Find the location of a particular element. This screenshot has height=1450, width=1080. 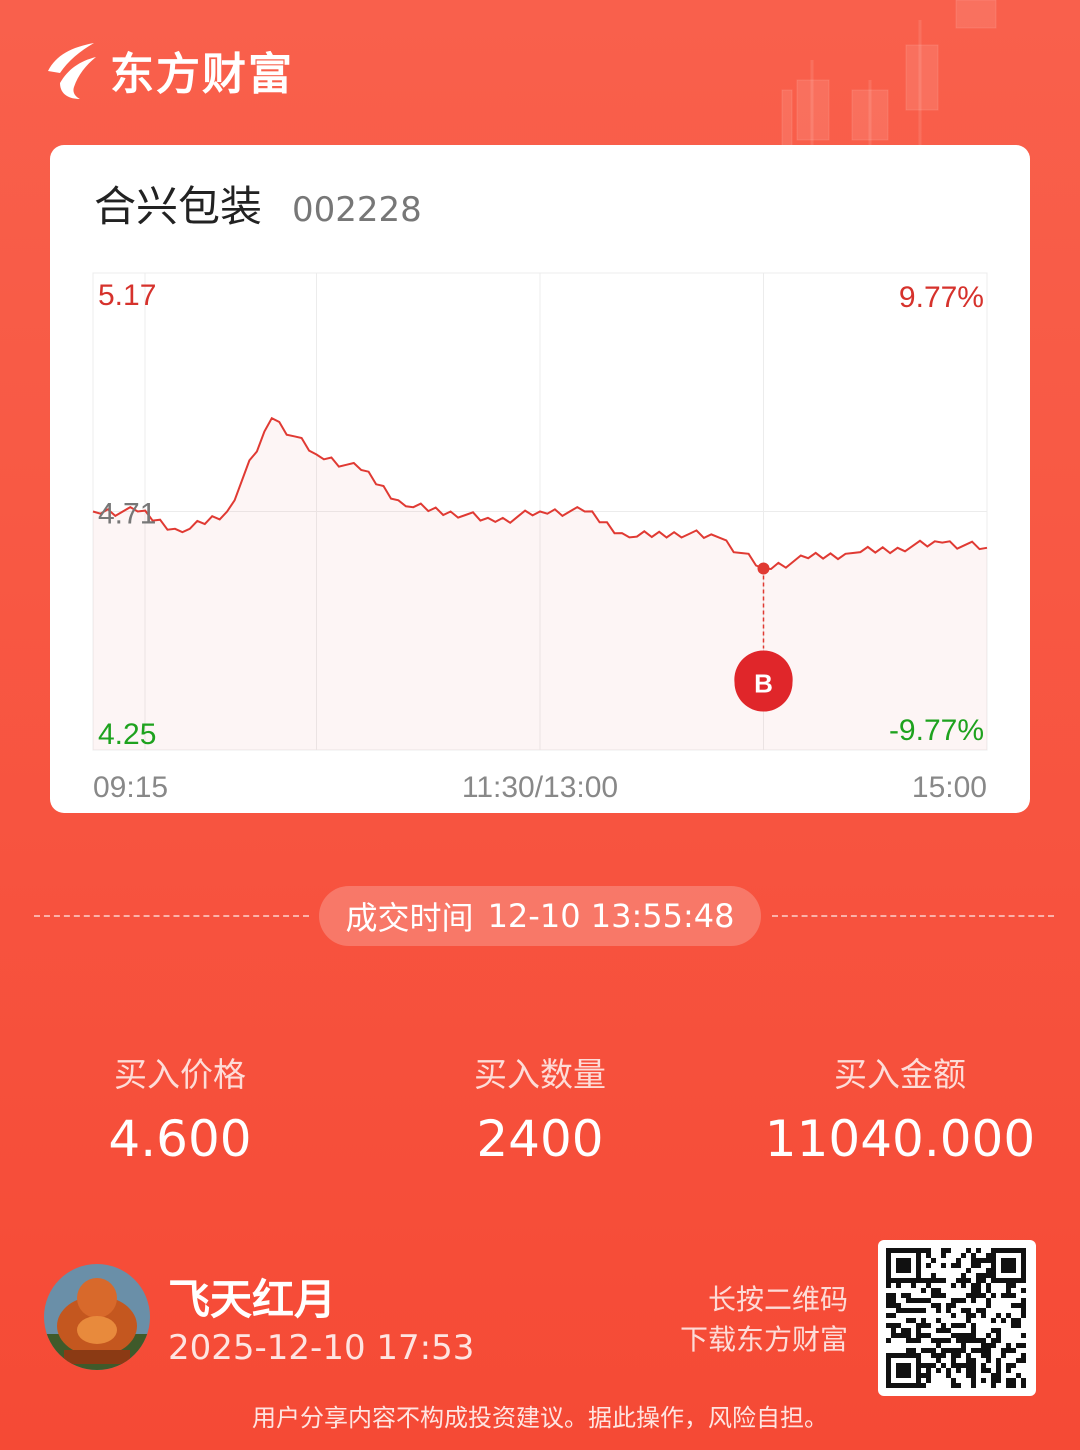

share-datetime: 2025-12-10 17:53 is located at coordinates (321, 1348).